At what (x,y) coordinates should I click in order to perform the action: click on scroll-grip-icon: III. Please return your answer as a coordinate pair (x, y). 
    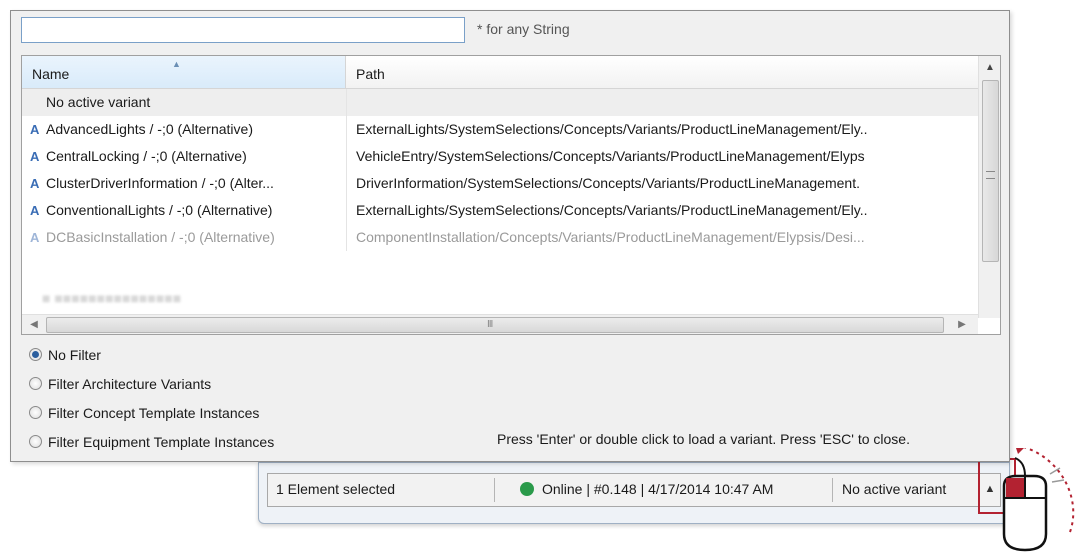
    Looking at the image, I should click on (490, 324).